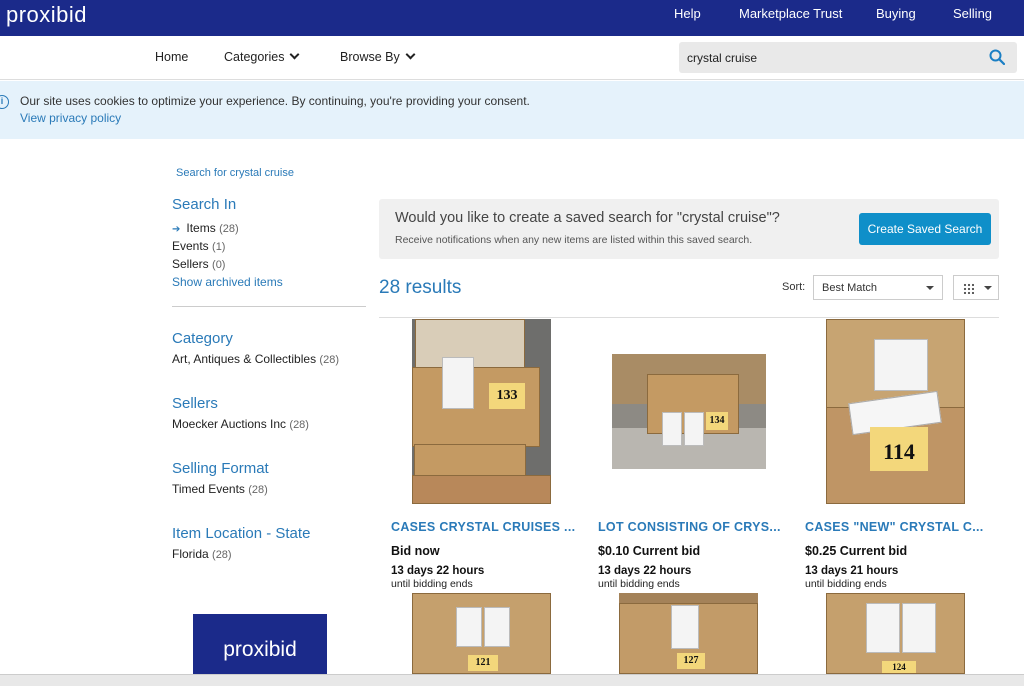  What do you see at coordinates (202, 338) in the screenshot?
I see `category-heading: Category` at bounding box center [202, 338].